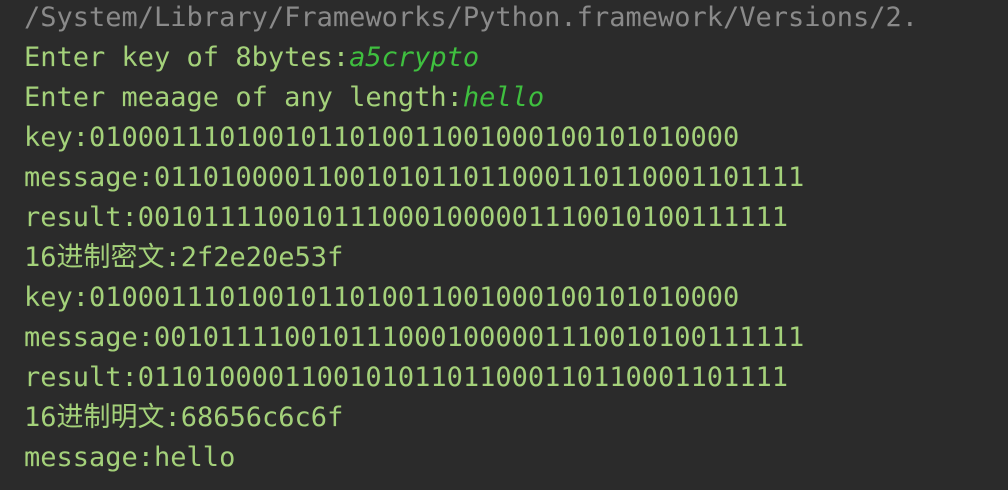 The height and width of the screenshot is (490, 1008). What do you see at coordinates (503, 97) in the screenshot?
I see `message-input-value: hello` at bounding box center [503, 97].